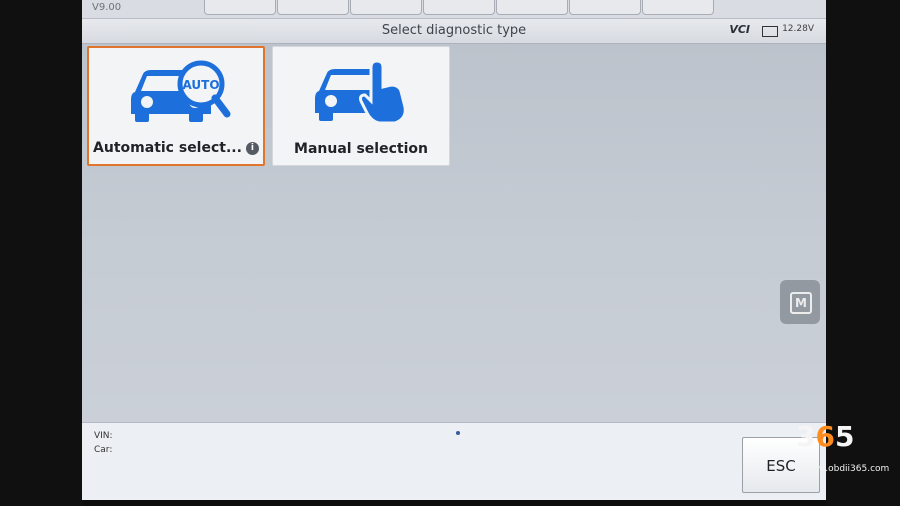  I want to click on title-bar: Select diagnostic type VCI 12.28V, so click(454, 31).